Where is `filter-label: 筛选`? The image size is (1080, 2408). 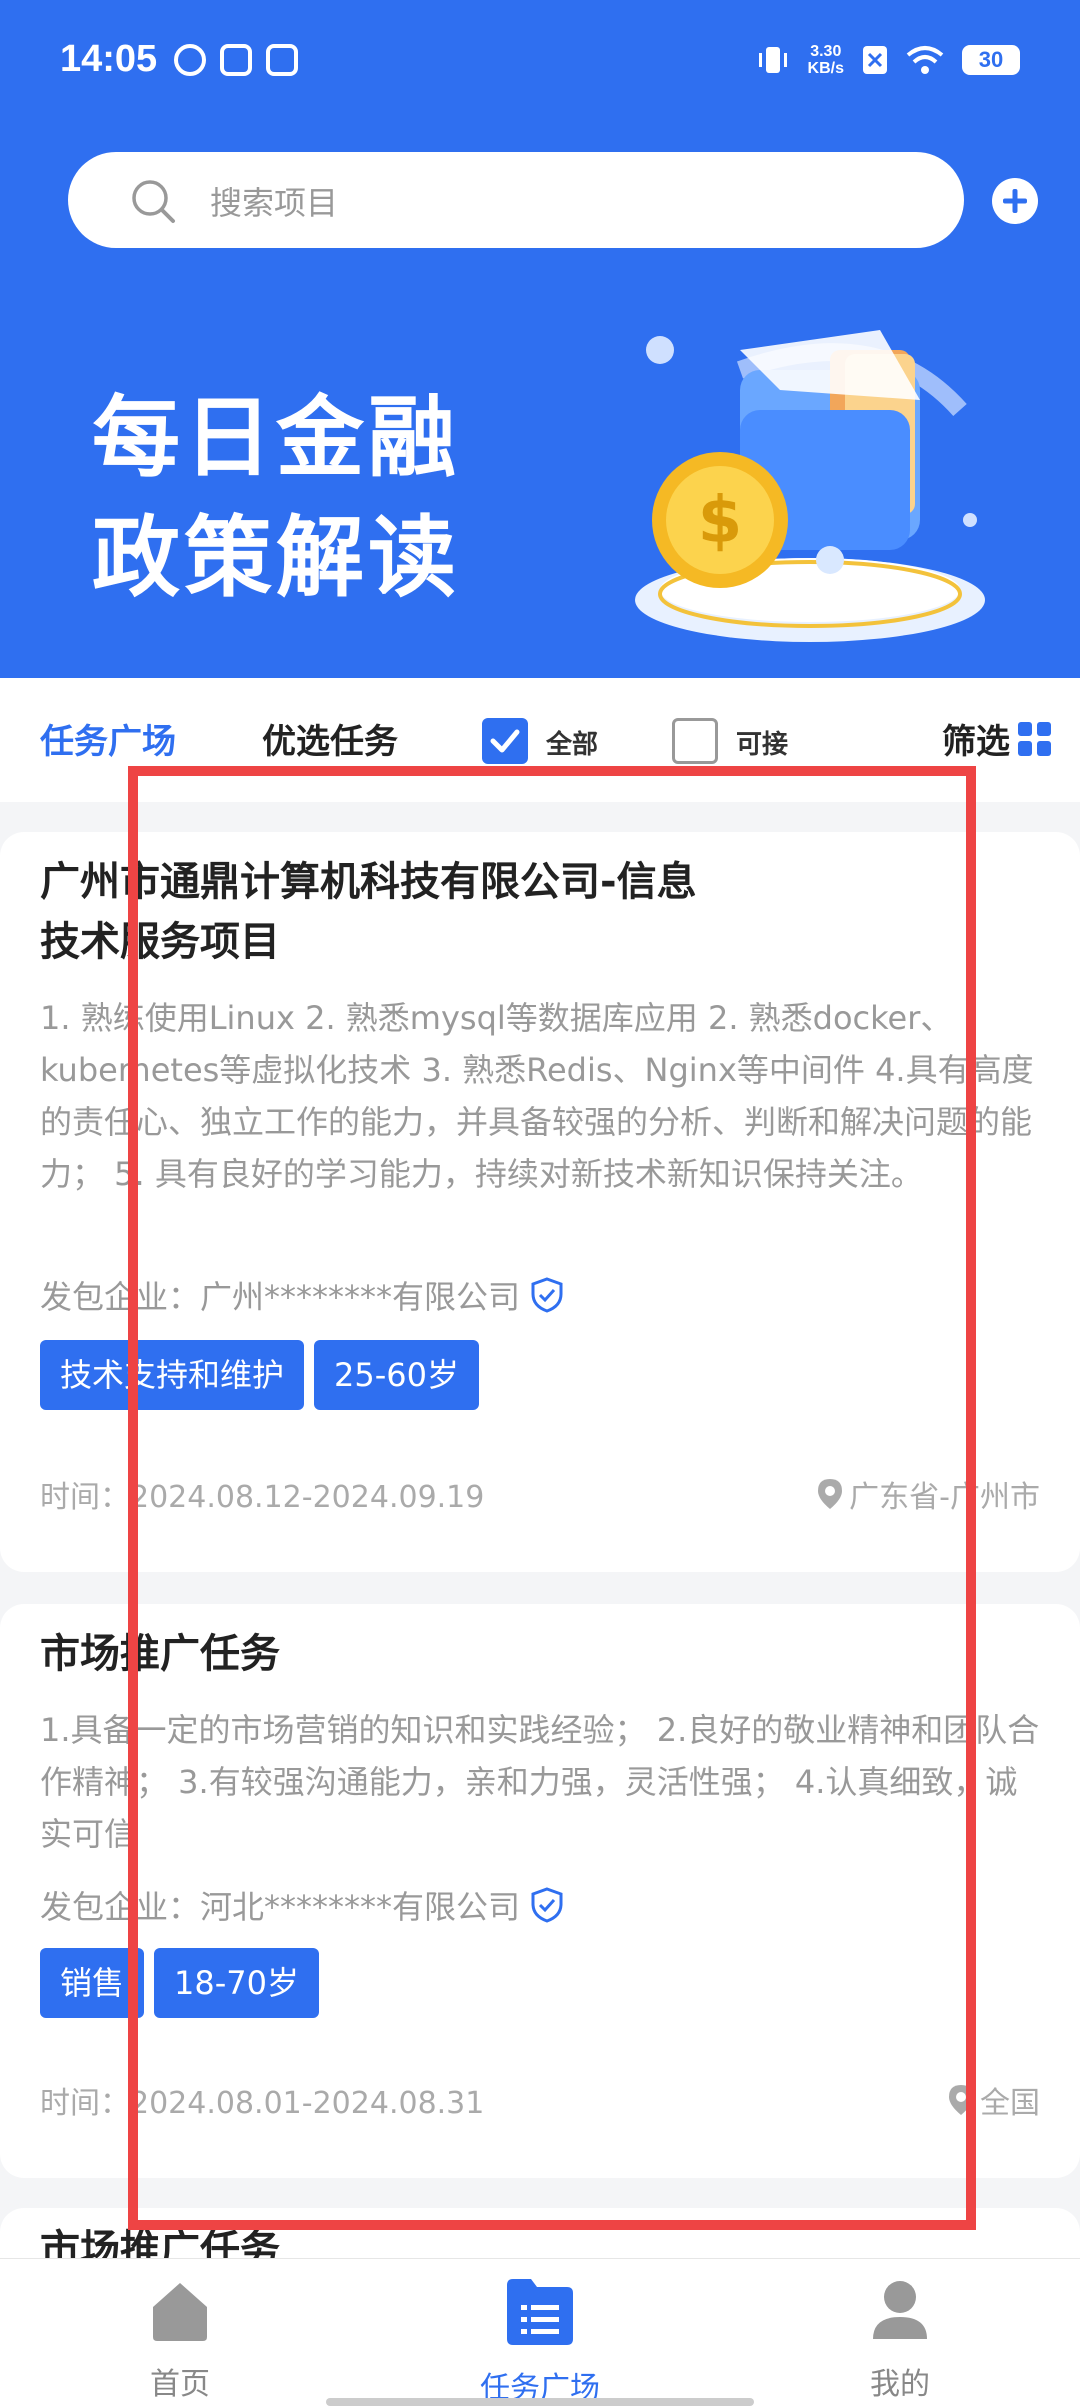 filter-label: 筛选 is located at coordinates (976, 742).